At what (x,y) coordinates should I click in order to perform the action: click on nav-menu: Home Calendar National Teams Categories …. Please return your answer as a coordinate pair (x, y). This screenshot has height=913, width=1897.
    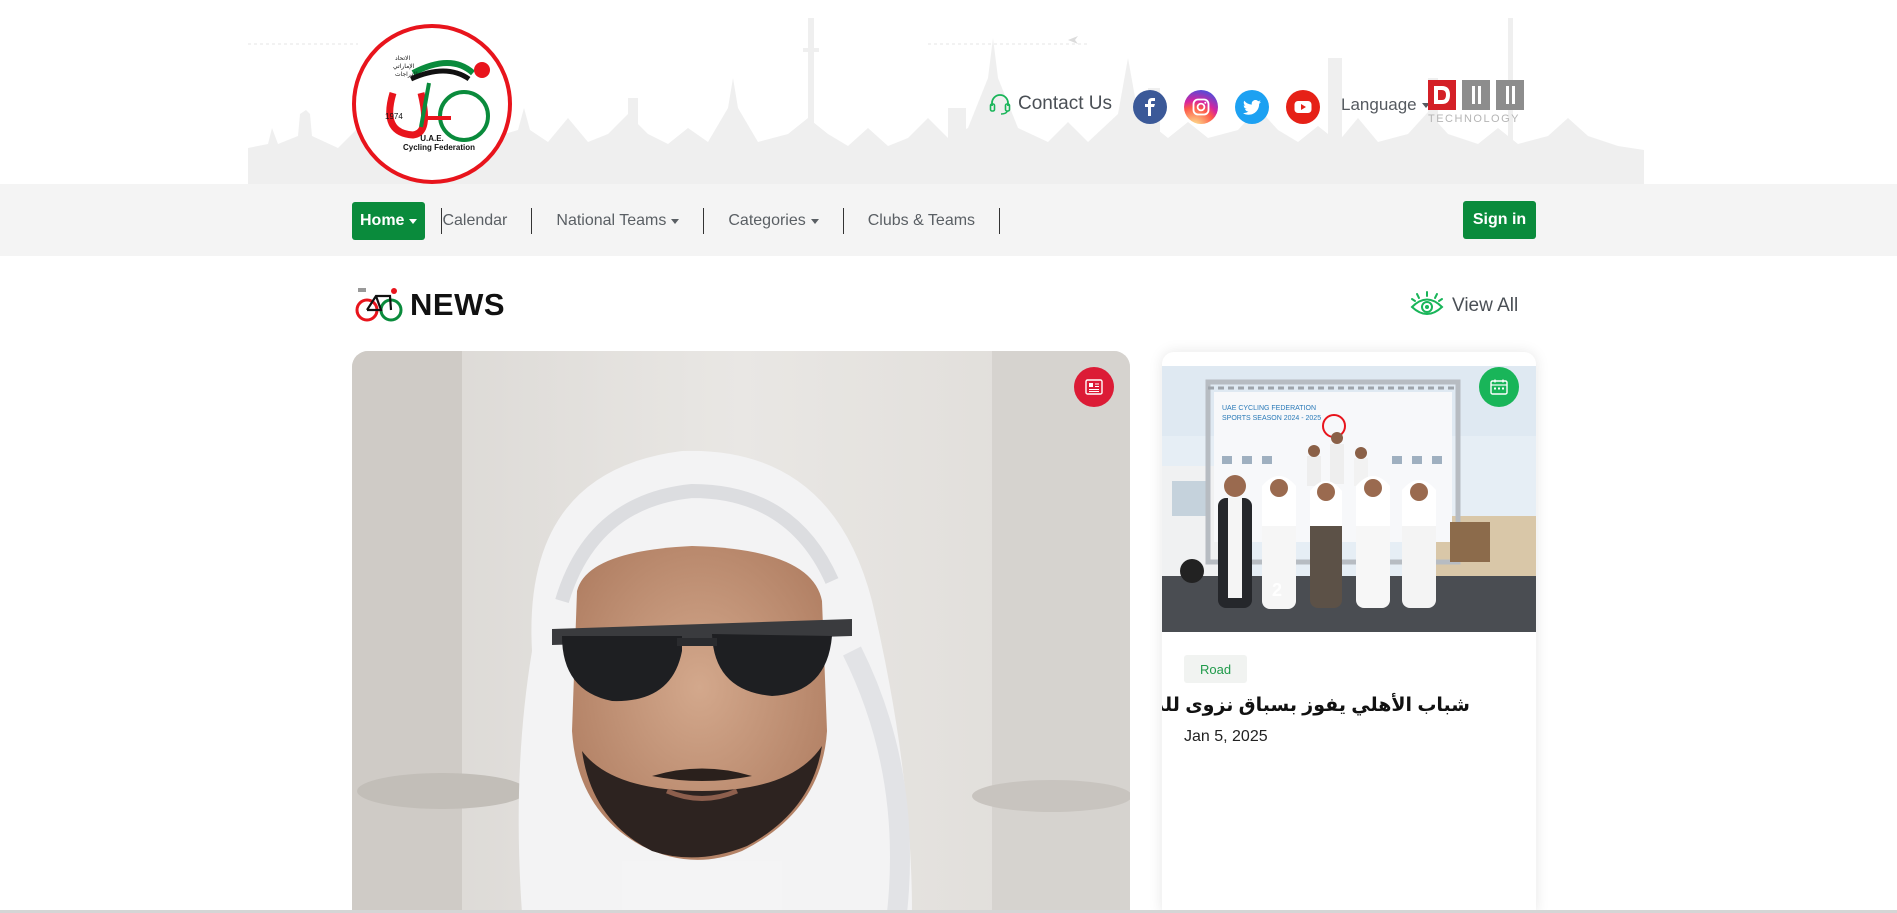
    Looking at the image, I should click on (676, 221).